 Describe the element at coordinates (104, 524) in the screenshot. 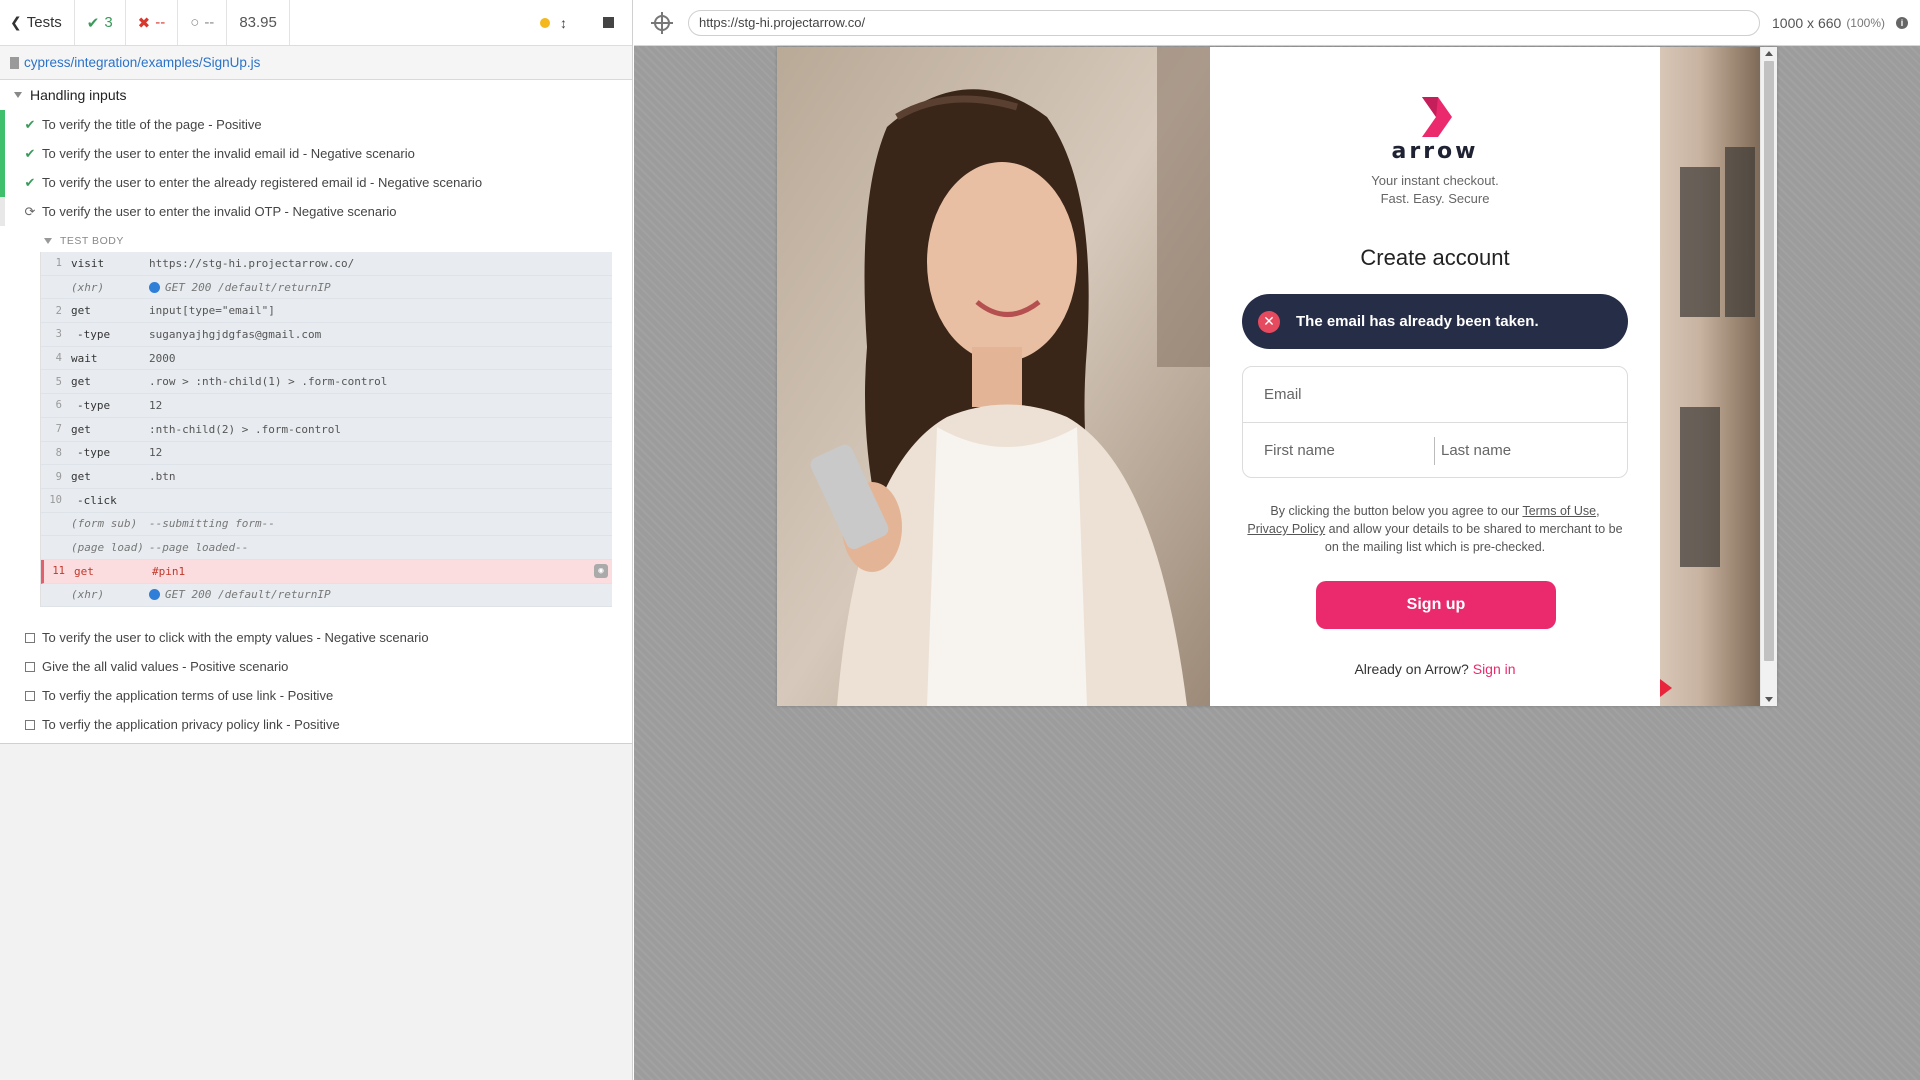

I see `command-name: (form sub)` at that location.